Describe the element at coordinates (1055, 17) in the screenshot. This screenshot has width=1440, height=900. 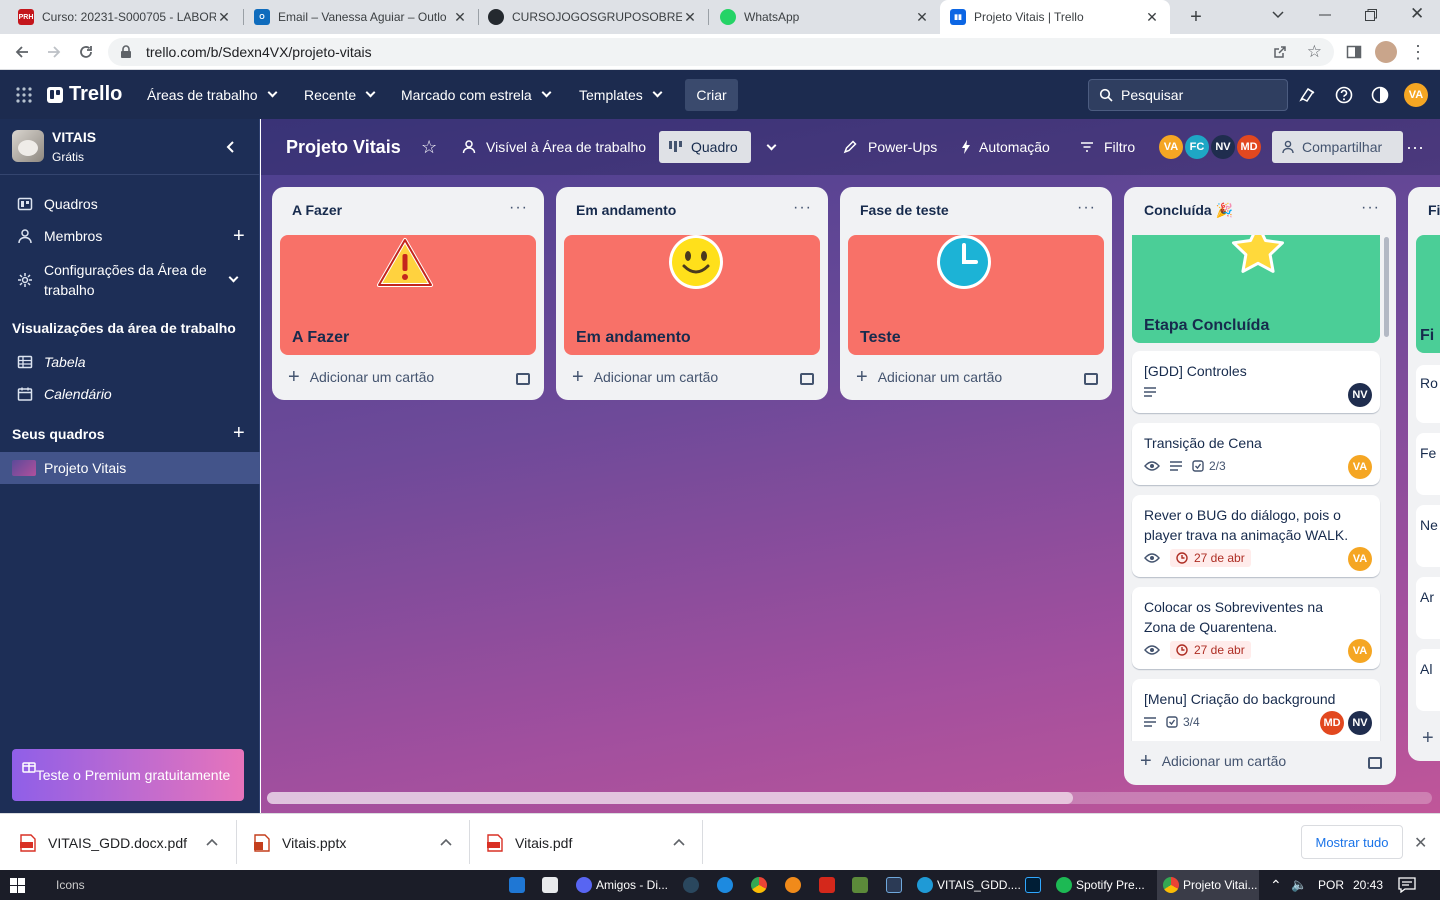
I see `browser-tab-active: ▮▮ Projeto Vitais | Trello ✕` at that location.